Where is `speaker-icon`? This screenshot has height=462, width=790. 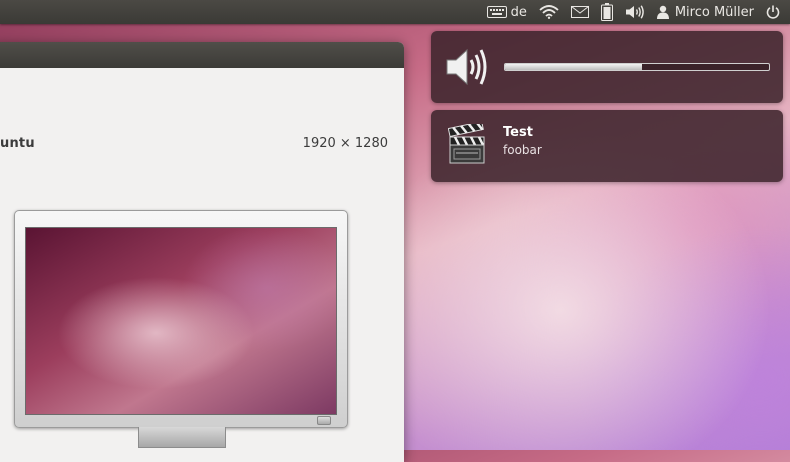 speaker-icon is located at coordinates (466, 67).